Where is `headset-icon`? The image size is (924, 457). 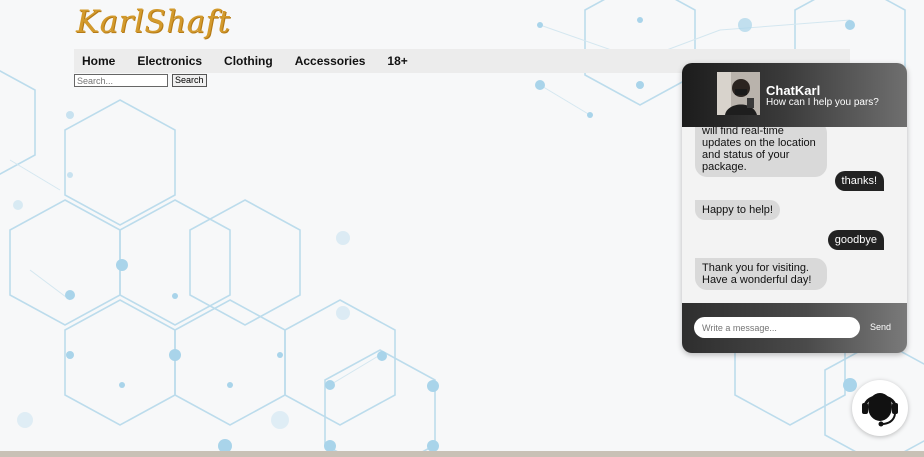
headset-icon is located at coordinates (880, 410).